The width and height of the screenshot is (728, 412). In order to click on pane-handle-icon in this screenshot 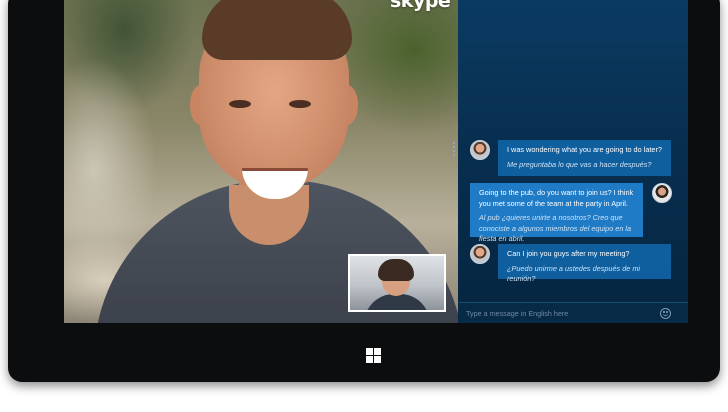, I will do `click(455, 149)`.